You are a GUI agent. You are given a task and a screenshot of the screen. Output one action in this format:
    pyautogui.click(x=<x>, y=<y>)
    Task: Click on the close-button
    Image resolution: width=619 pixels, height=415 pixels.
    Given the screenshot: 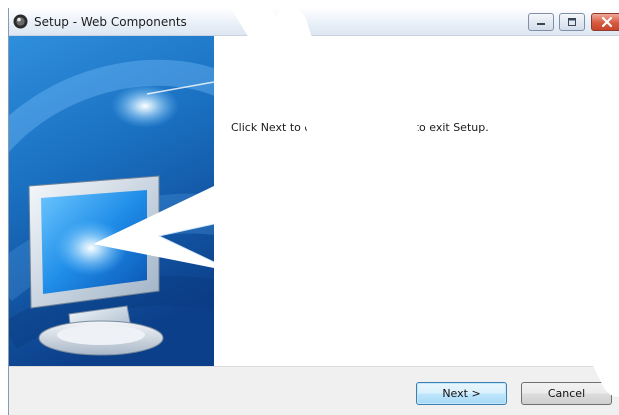 What is the action you would take?
    pyautogui.click(x=605, y=22)
    